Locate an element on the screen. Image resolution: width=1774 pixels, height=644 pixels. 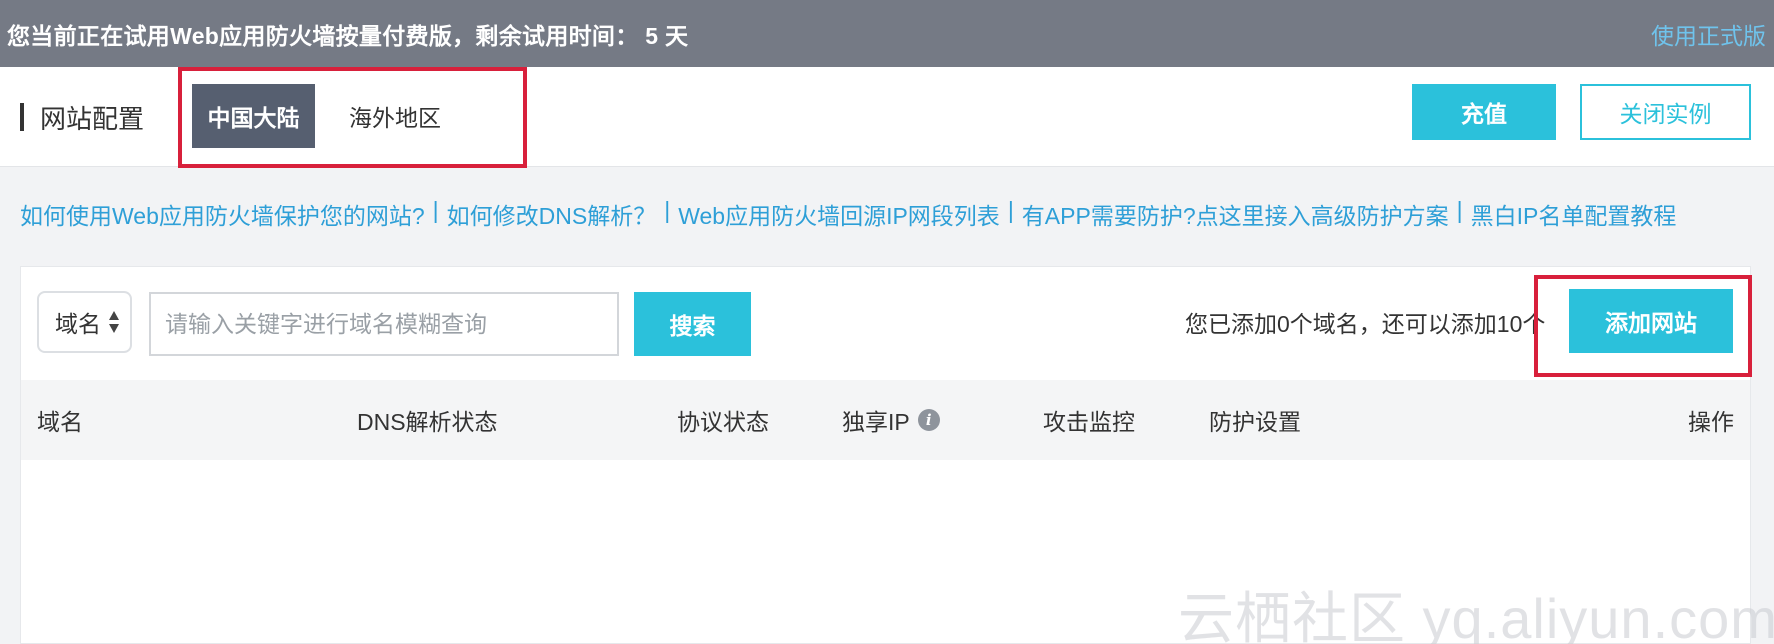
filter-select-value: 域名 is located at coordinates (78, 324).